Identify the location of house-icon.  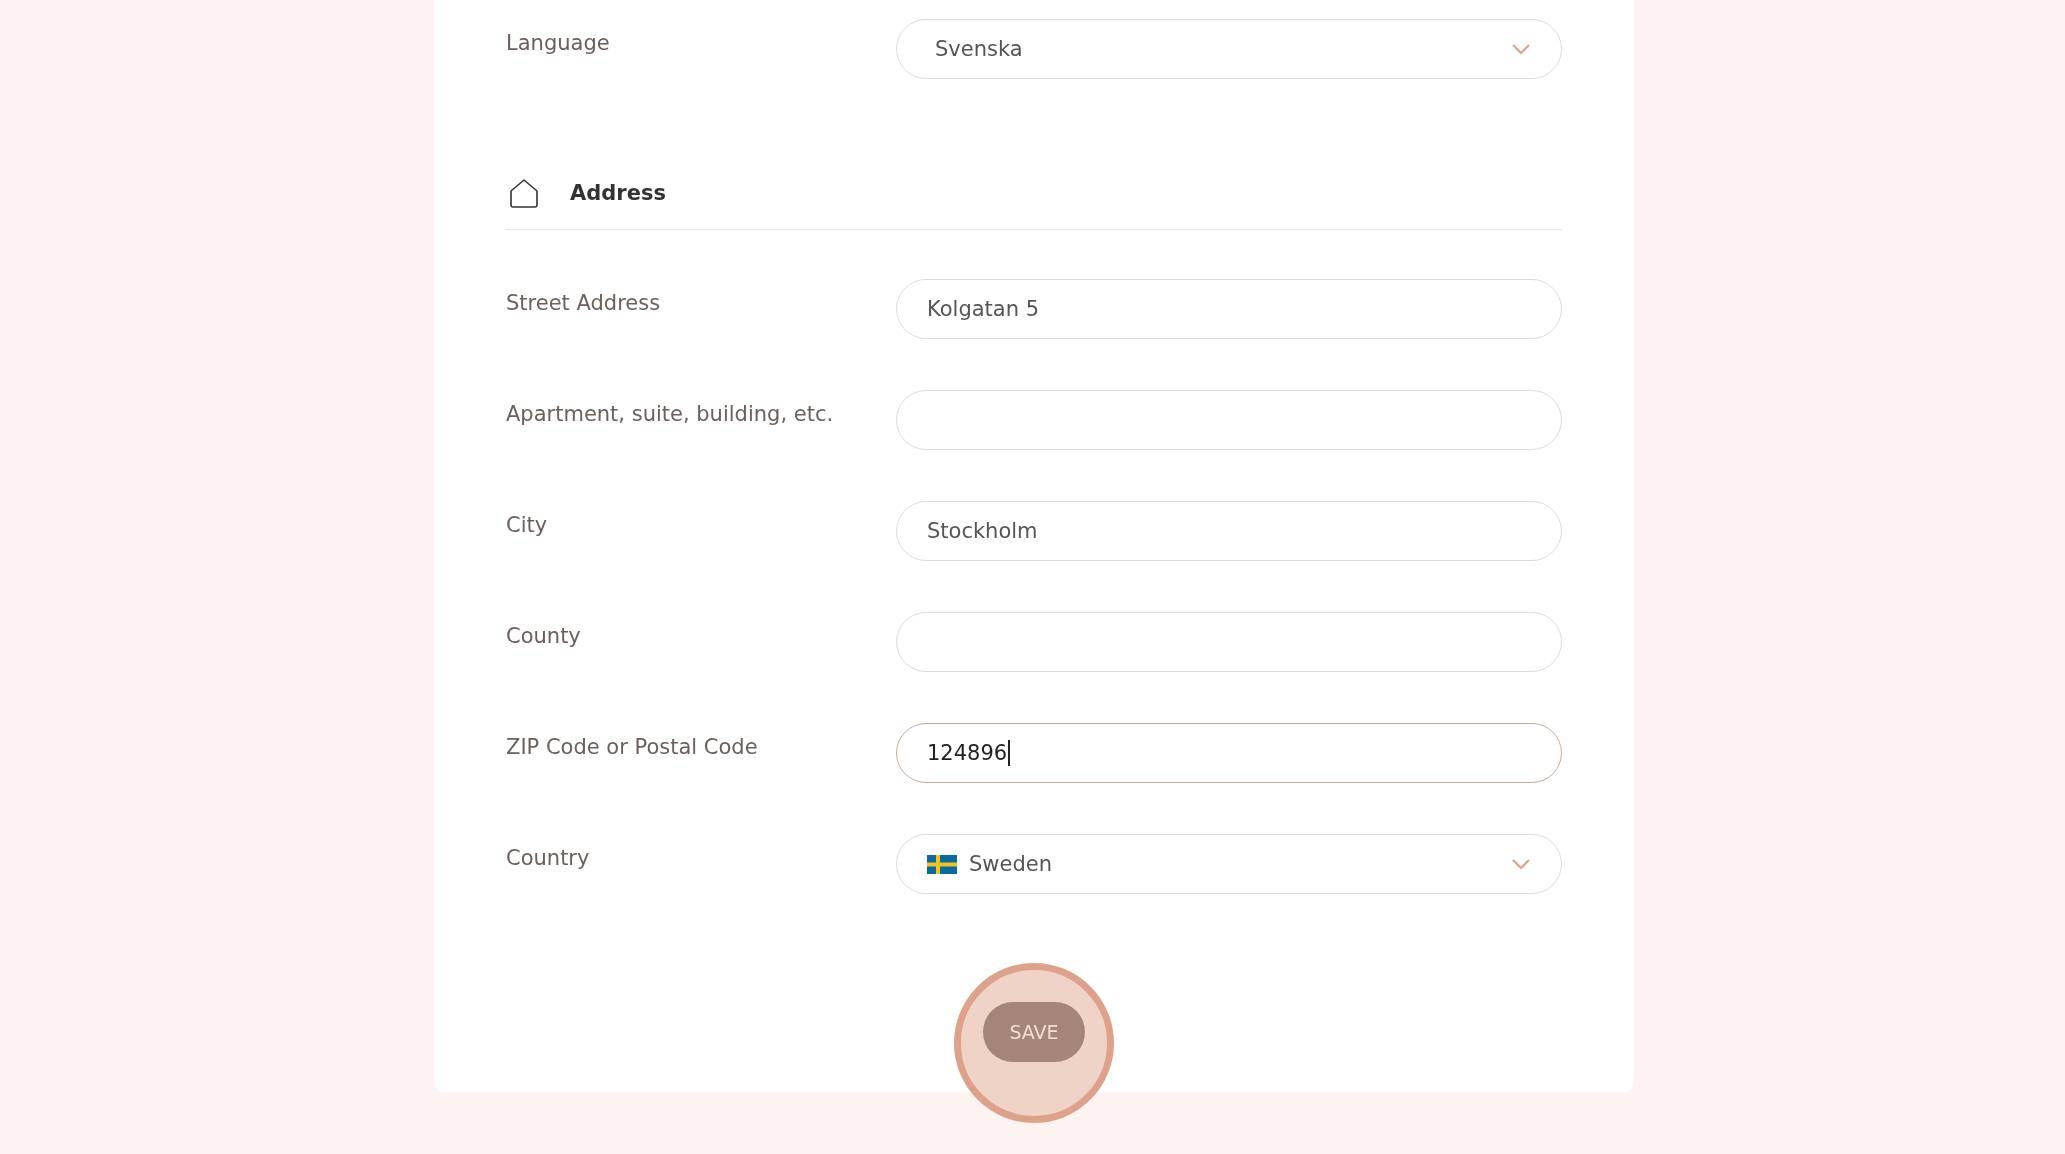
(524, 193).